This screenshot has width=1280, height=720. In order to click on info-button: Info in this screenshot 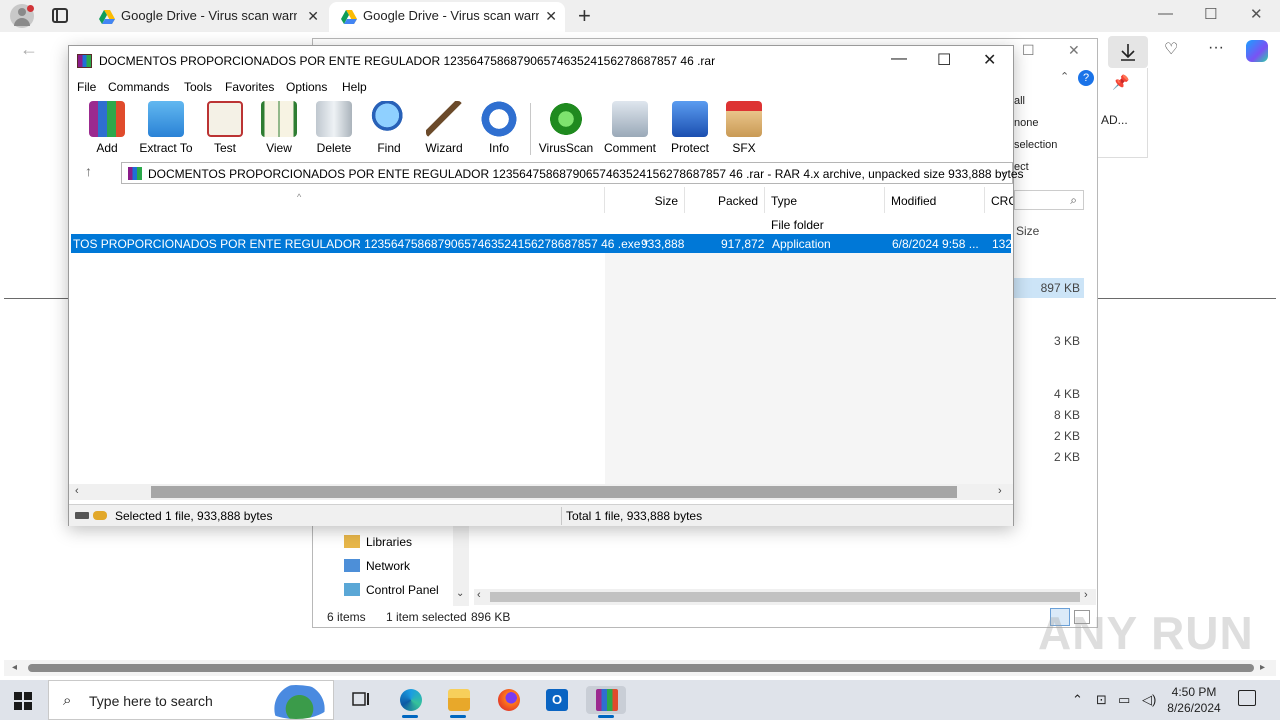, I will do `click(499, 128)`.